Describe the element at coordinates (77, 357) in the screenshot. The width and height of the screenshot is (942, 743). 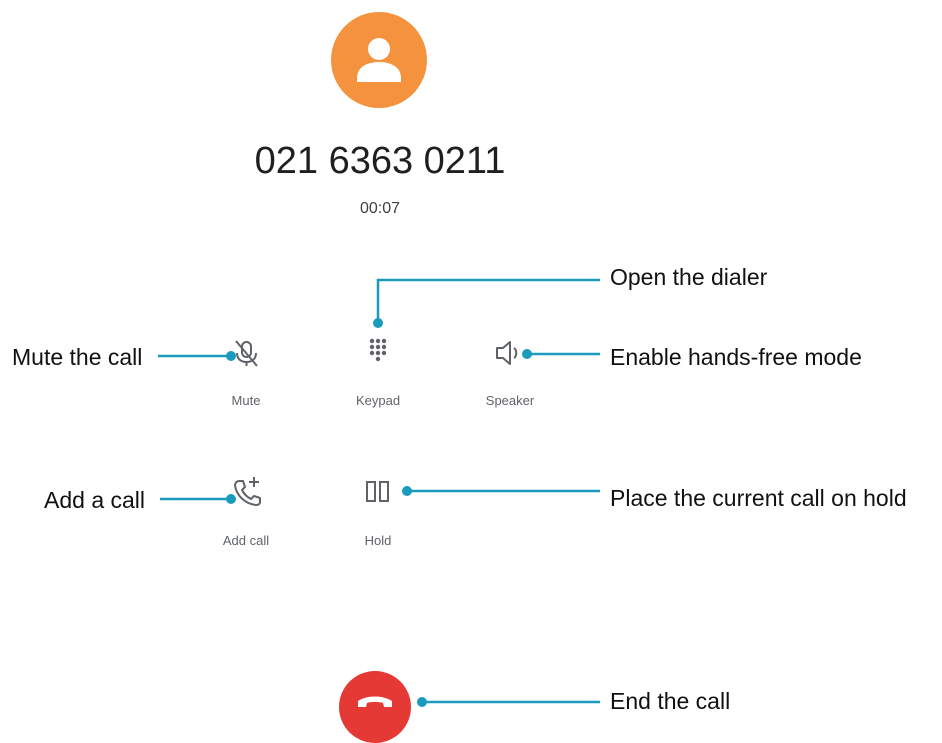
I see `annotation-mute-call: Mute the call` at that location.